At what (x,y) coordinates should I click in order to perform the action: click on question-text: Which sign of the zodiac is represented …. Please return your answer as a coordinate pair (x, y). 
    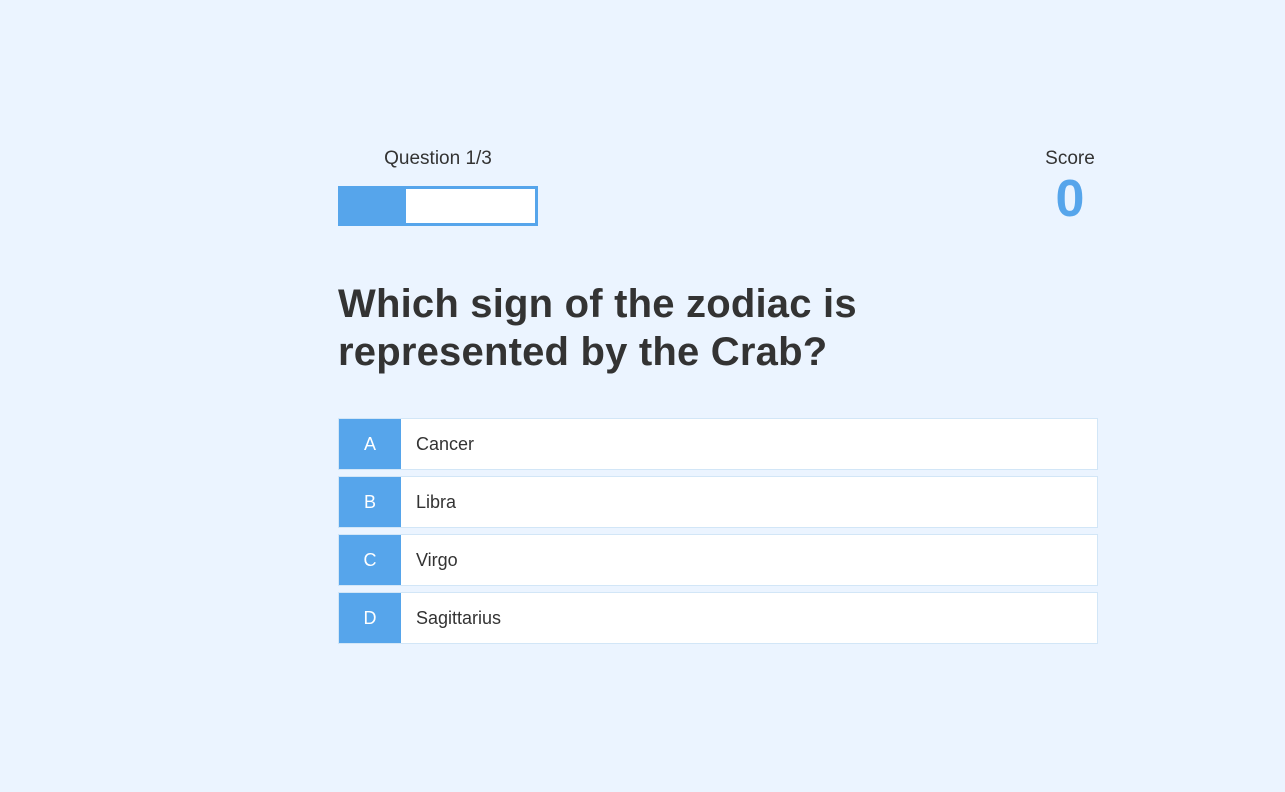
    Looking at the image, I should click on (597, 328).